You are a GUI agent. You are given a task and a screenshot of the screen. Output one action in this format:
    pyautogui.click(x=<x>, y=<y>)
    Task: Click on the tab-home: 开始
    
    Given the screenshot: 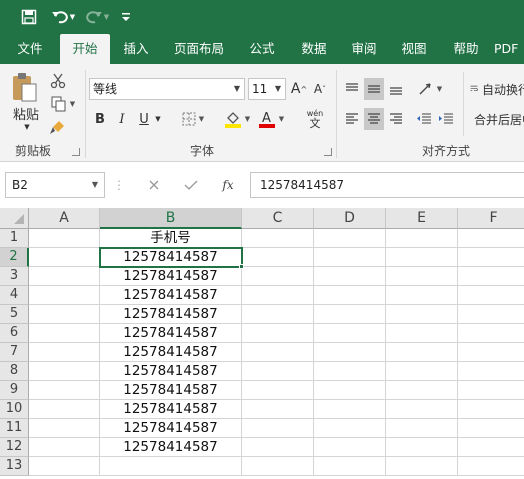 What is the action you would take?
    pyautogui.click(x=85, y=49)
    